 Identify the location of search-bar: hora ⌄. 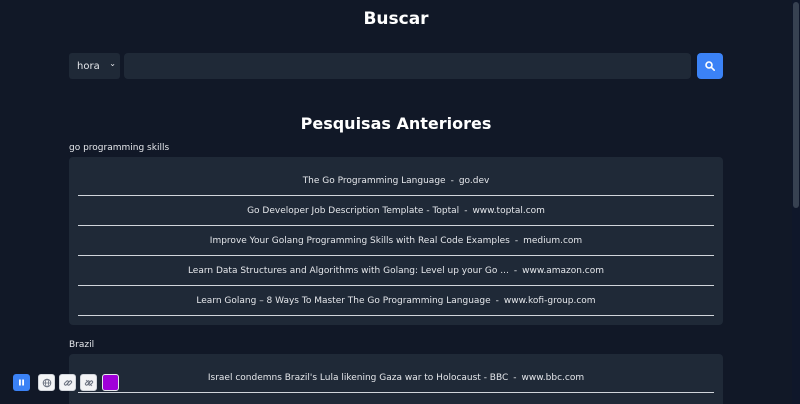
(396, 66).